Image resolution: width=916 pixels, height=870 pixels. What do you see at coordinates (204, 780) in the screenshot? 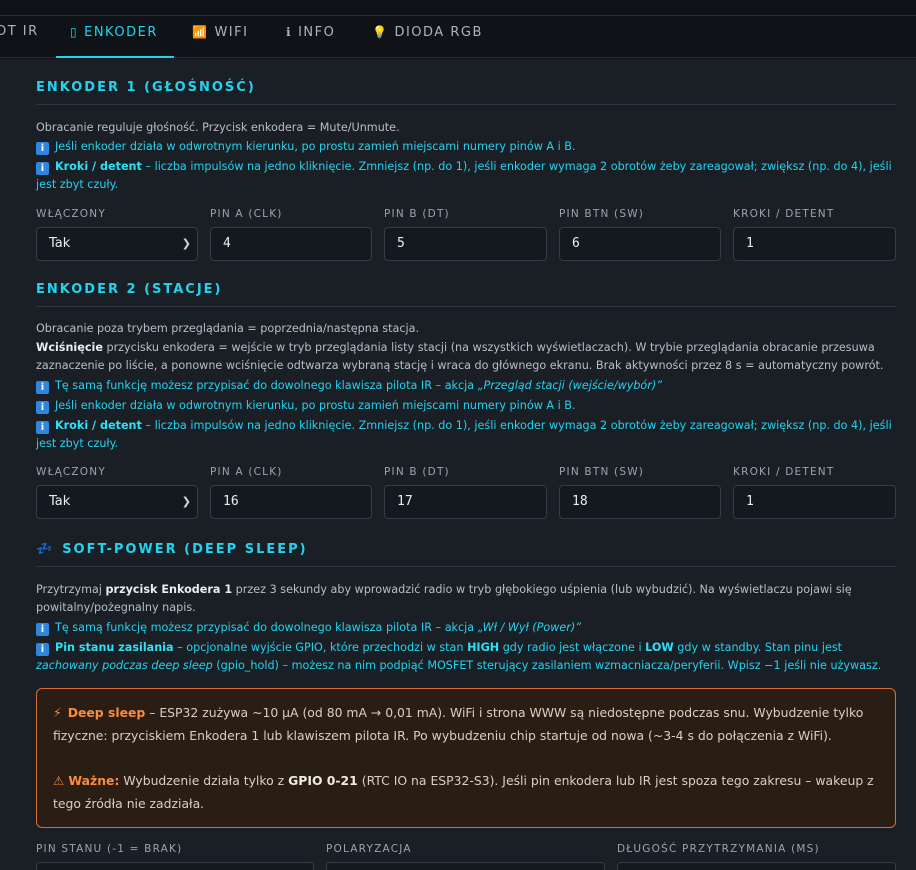
I see `warning-text: Wybudzenie działa tylko z` at bounding box center [204, 780].